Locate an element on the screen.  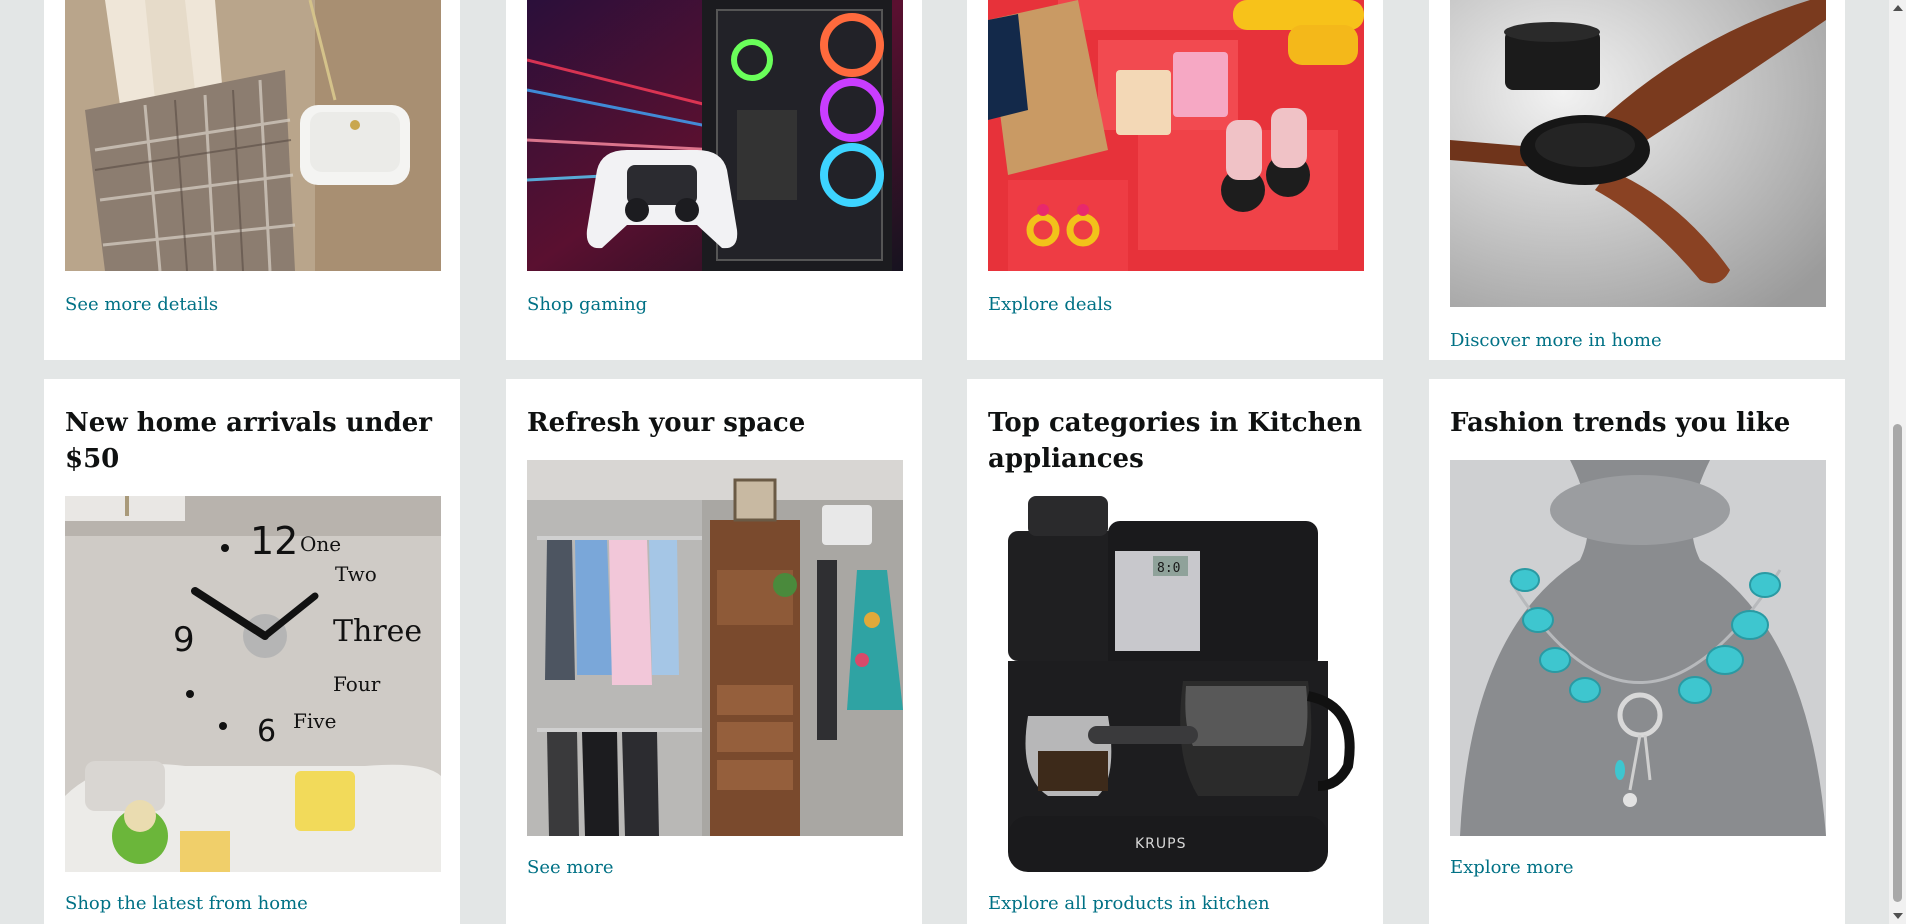
coffee-display: 8:0 is located at coordinates (1168, 568).